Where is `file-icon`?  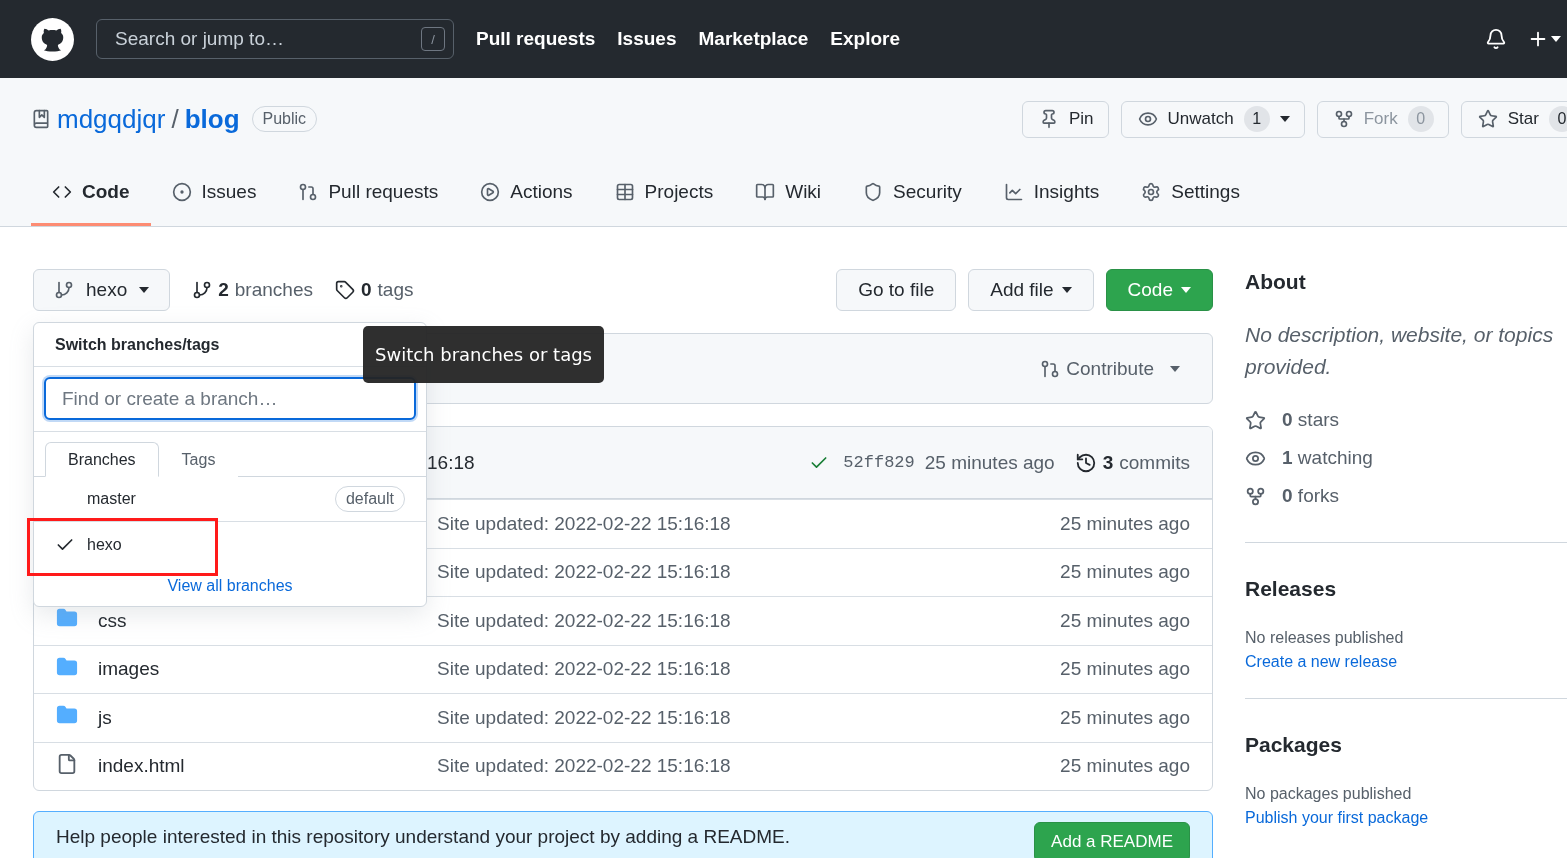 file-icon is located at coordinates (67, 763).